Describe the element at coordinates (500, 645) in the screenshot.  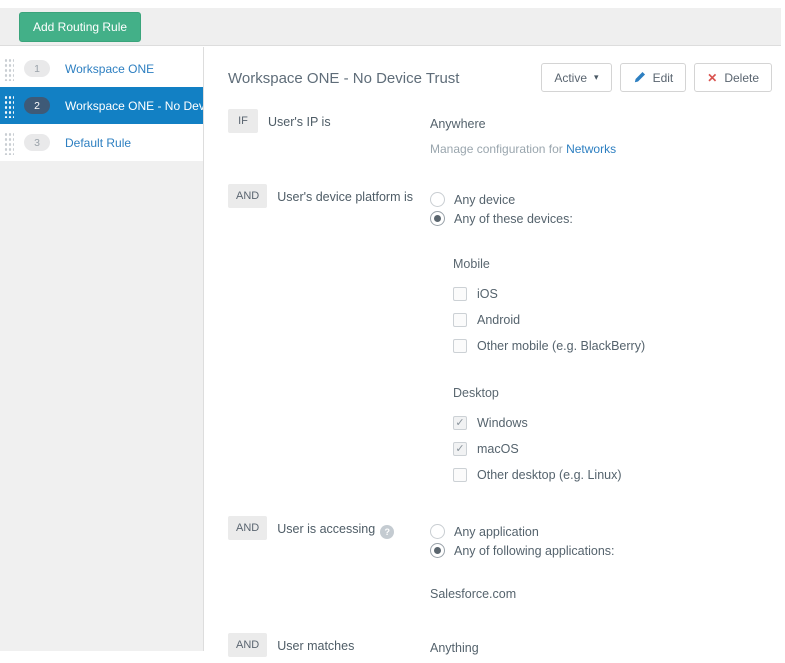
I see `condition-row-user-matches: AND User matches Anything` at that location.